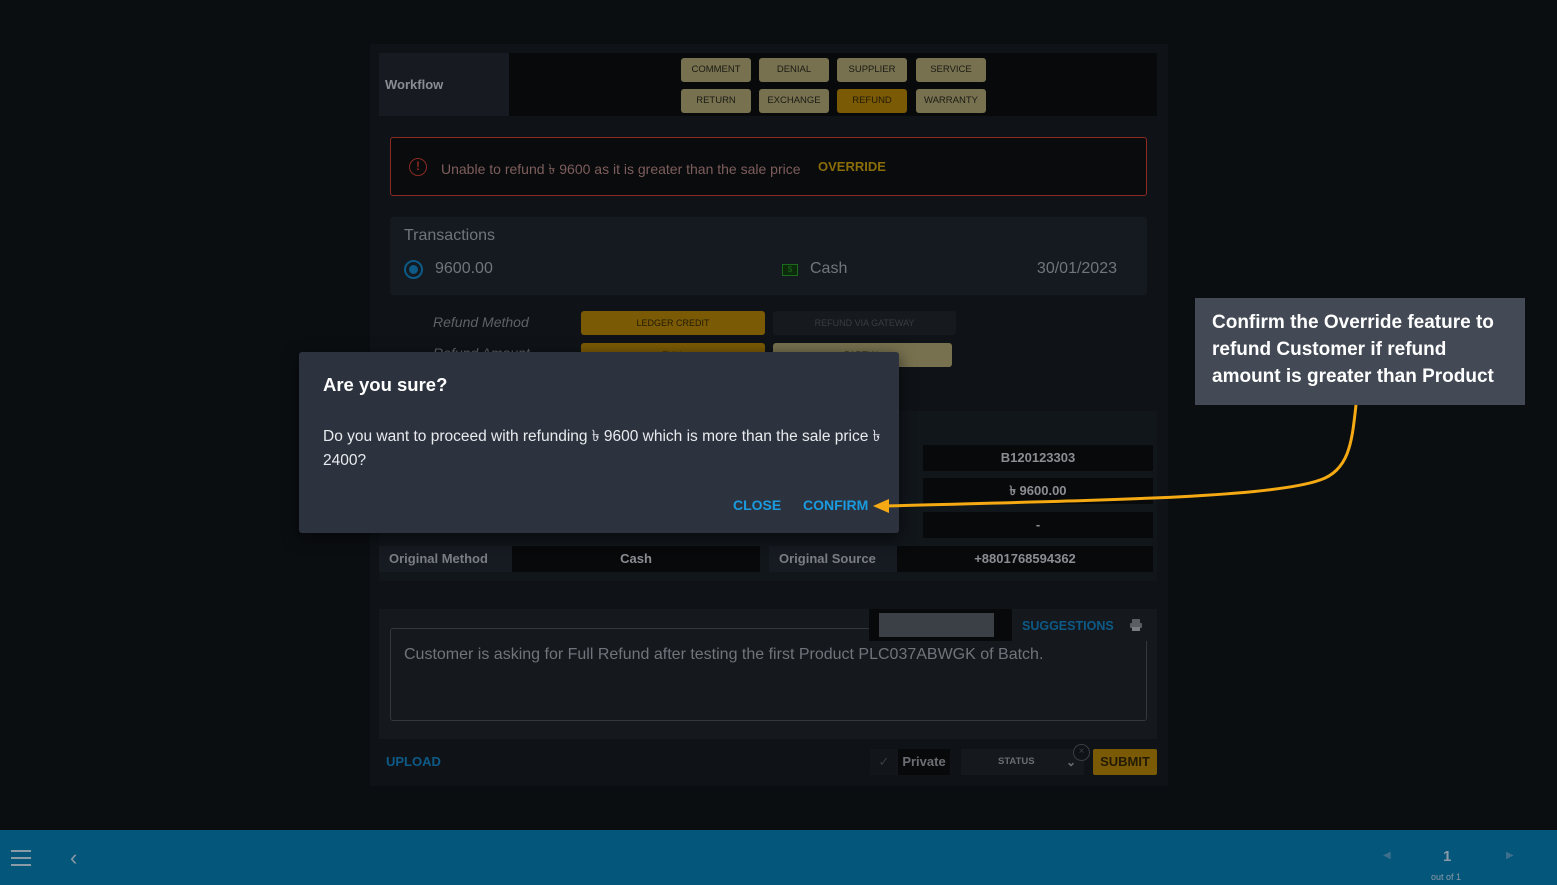 The width and height of the screenshot is (1557, 885). Describe the element at coordinates (1038, 525) in the screenshot. I see `empty-value: -` at that location.